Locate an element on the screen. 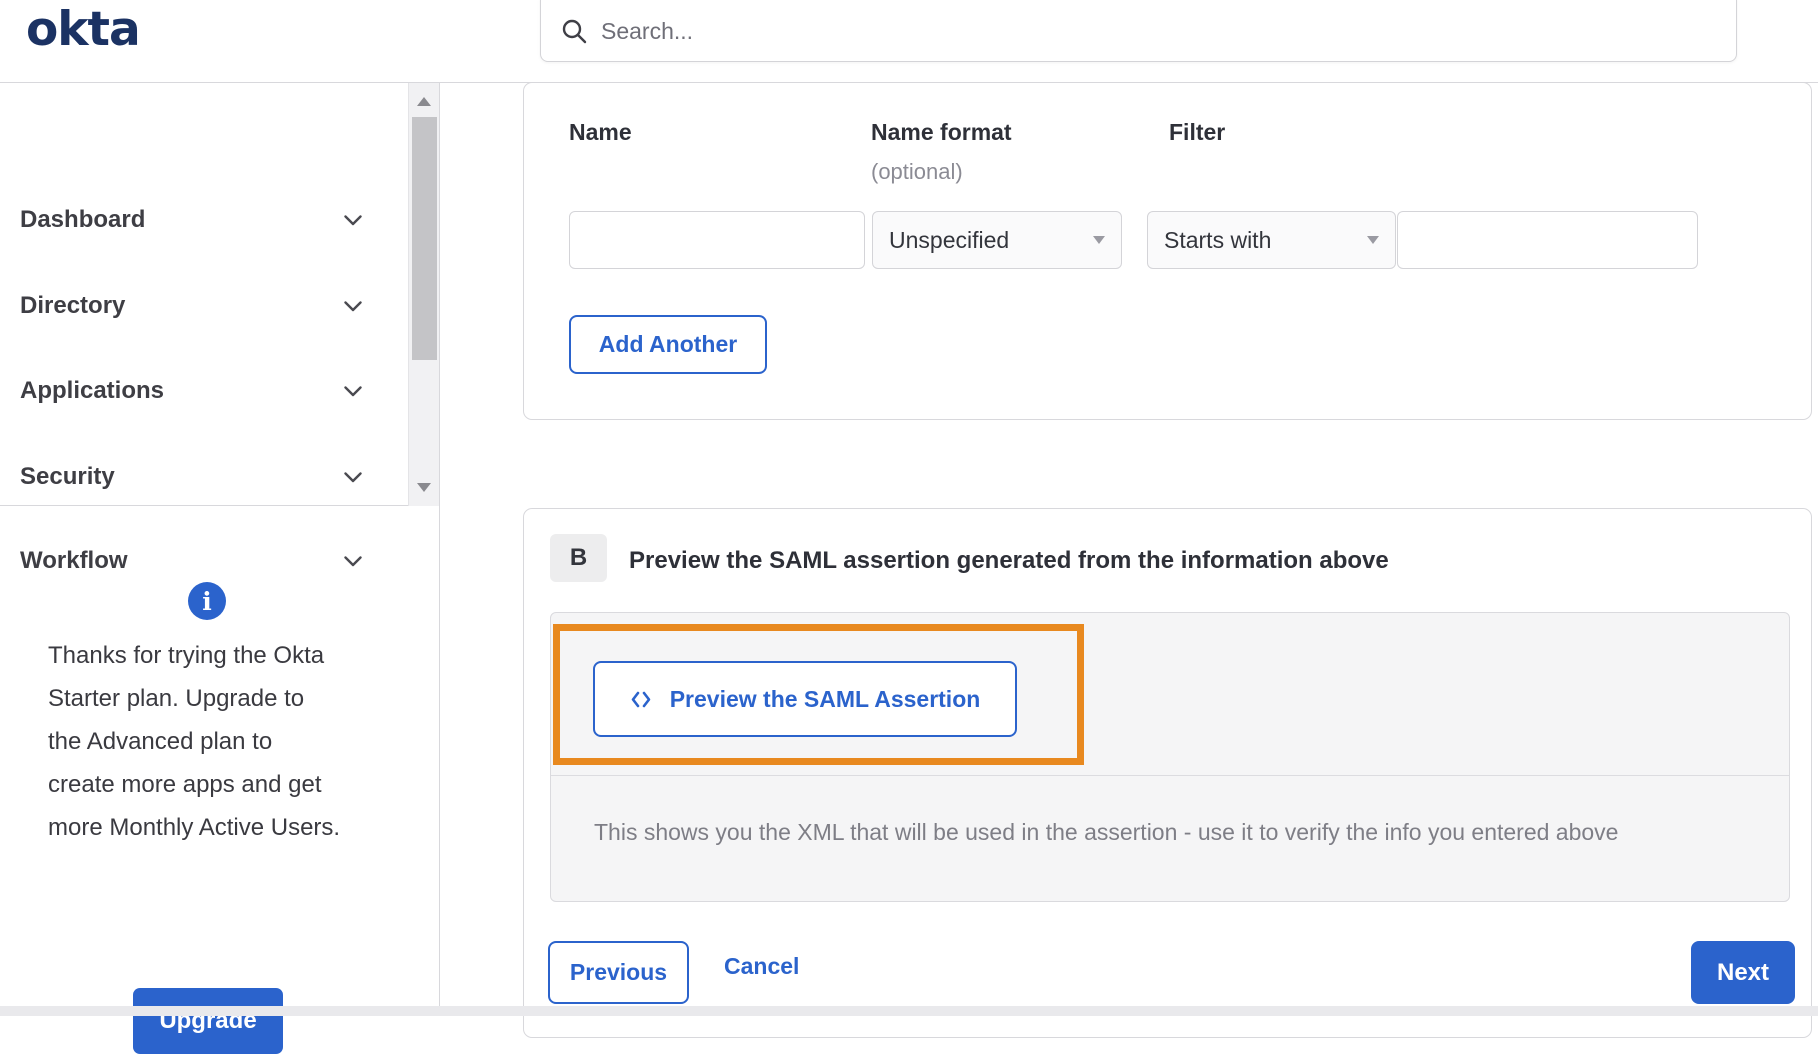 Image resolution: width=1818 pixels, height=1054 pixels. attribute-name-input is located at coordinates (717, 240).